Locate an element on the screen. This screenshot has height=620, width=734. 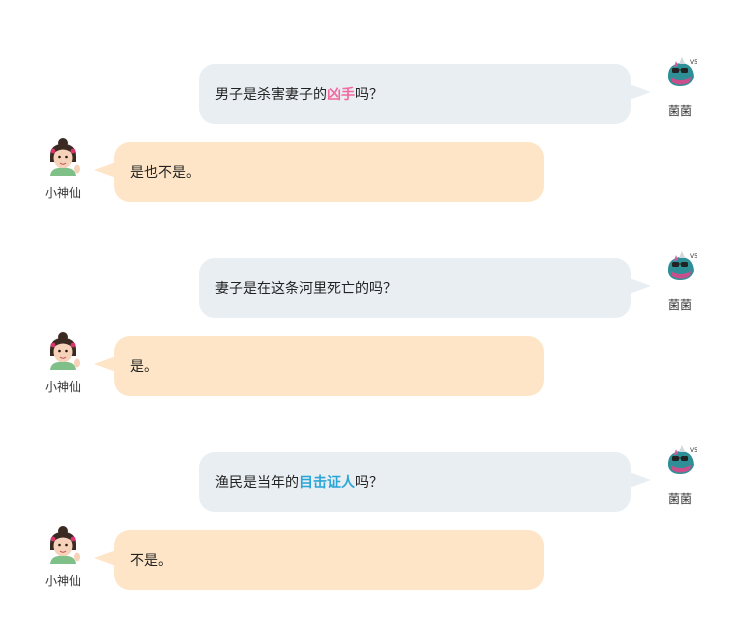
question-text-part: 妻子是在这条河里死亡的吗？ is located at coordinates (306, 289).